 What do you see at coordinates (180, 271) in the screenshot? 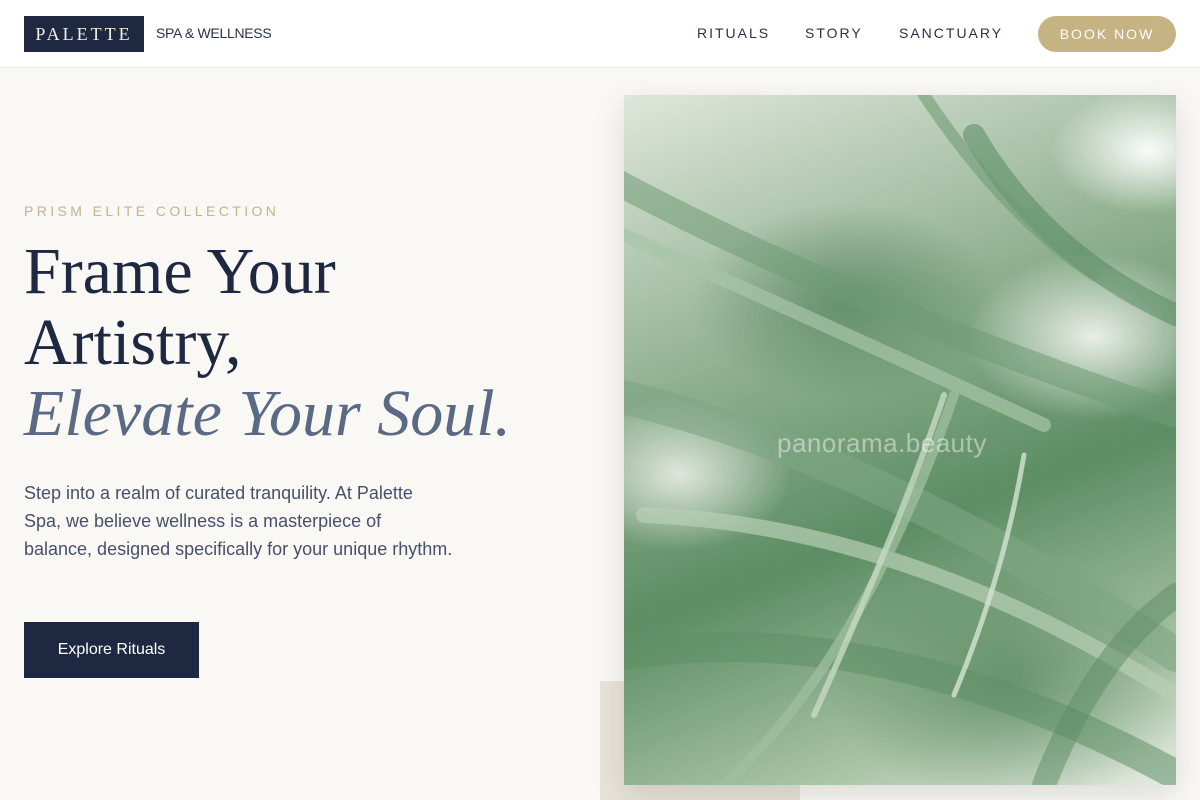
I see `headline-line-1: Frame Your` at bounding box center [180, 271].